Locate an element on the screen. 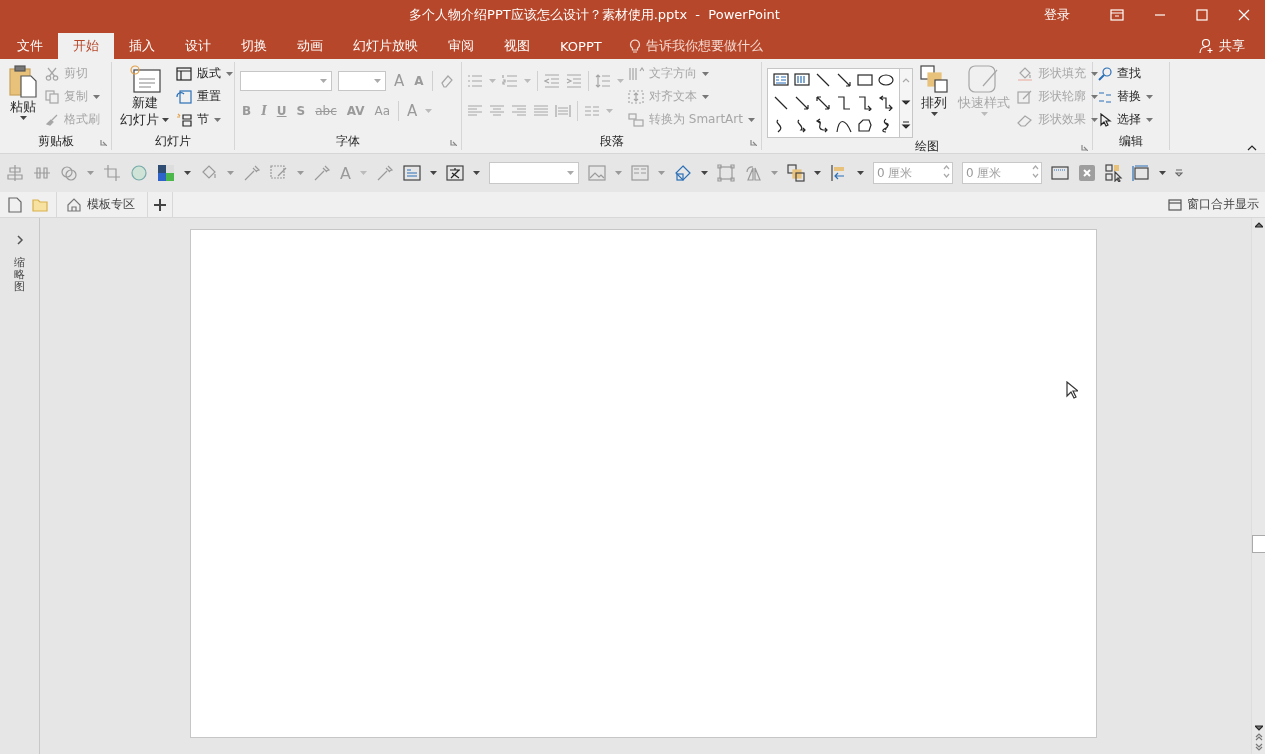 This screenshot has width=1265, height=754. ribbon-tab: 开始 is located at coordinates (86, 46).